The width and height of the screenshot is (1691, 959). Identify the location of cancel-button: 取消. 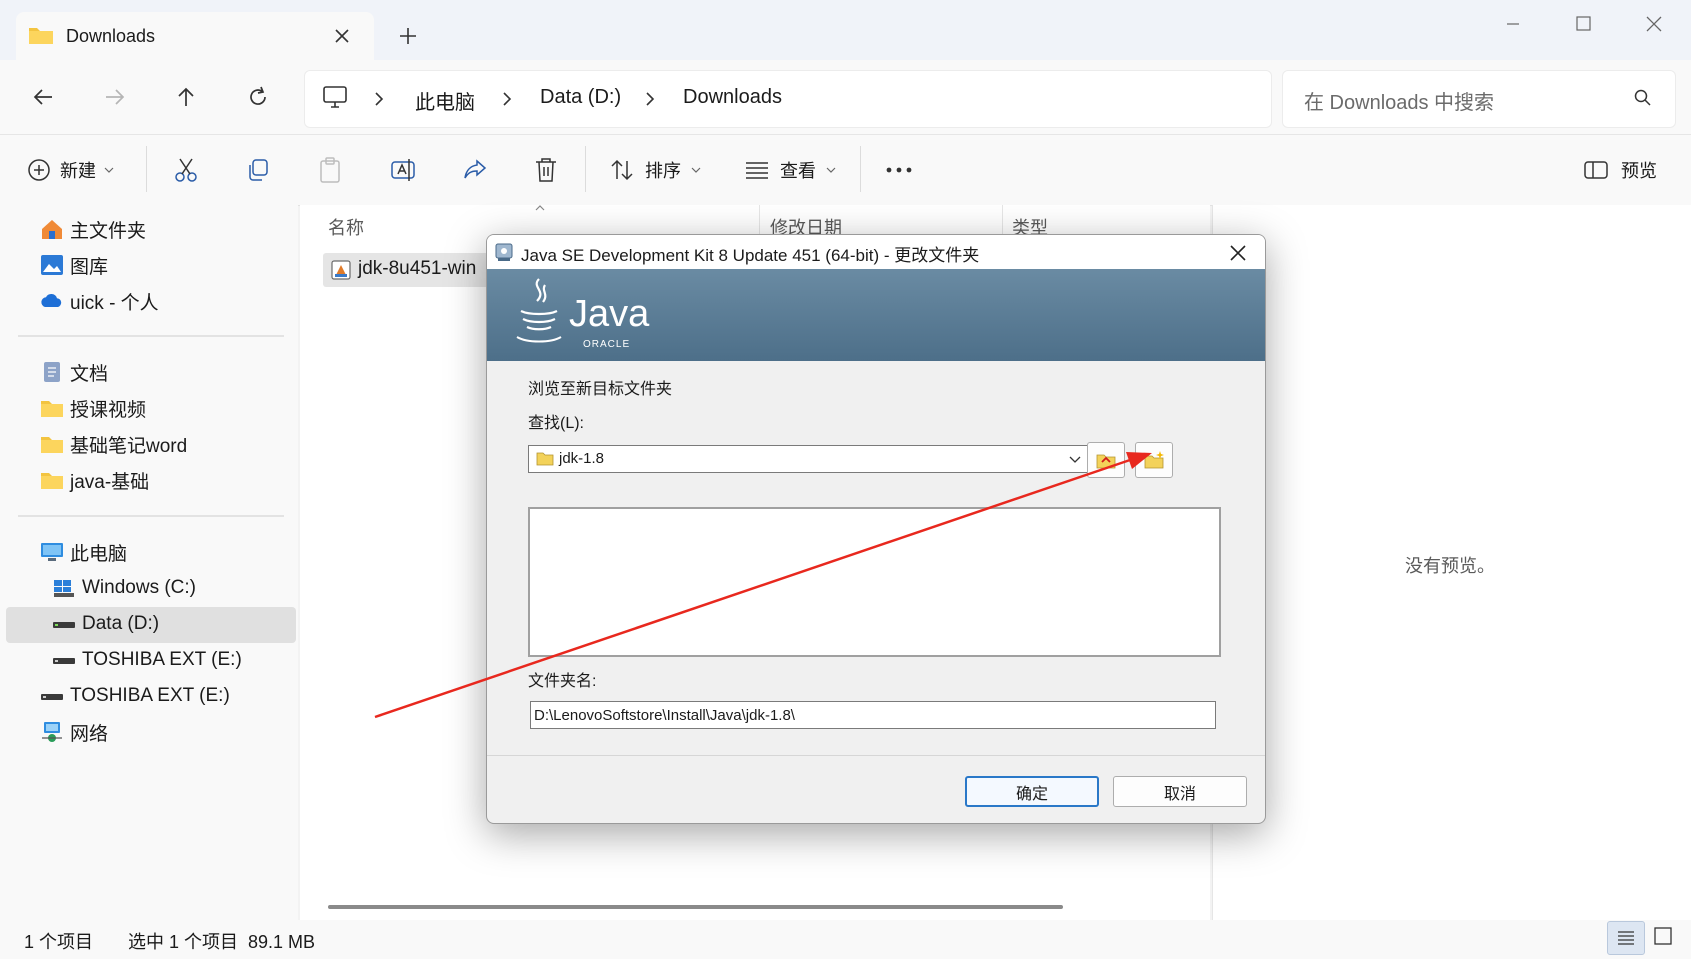
(1180, 791).